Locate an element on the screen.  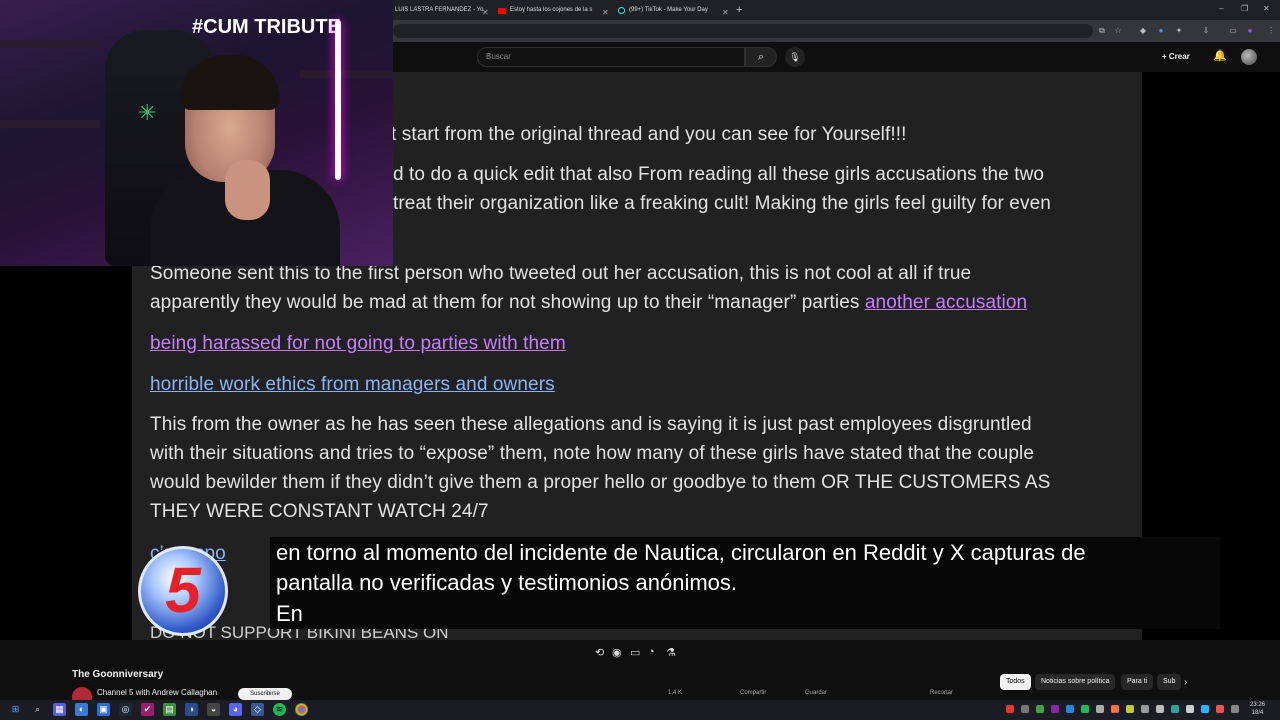
tab-luis-lastra: LUIS LASTRA FERNANDEZ - Yo is located at coordinates (437, 10).